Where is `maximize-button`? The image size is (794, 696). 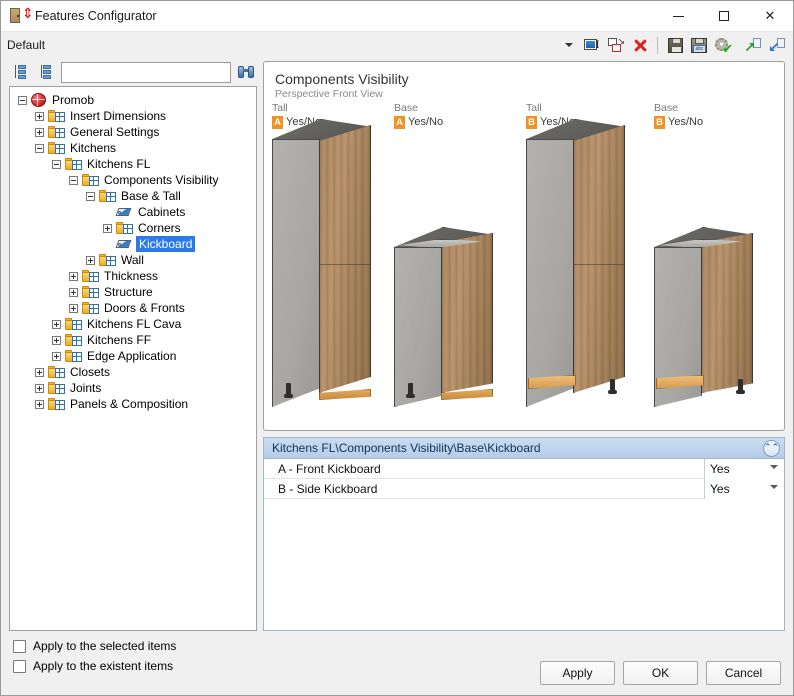 maximize-button is located at coordinates (724, 16).